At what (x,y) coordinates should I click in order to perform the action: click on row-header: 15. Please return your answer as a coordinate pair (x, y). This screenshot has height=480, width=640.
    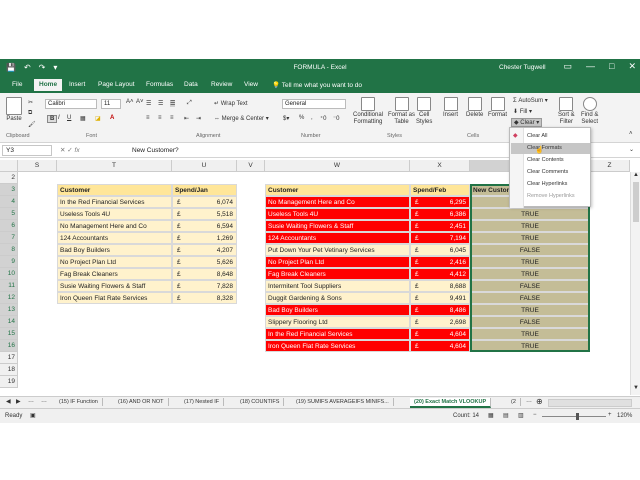
    Looking at the image, I should click on (9, 334).